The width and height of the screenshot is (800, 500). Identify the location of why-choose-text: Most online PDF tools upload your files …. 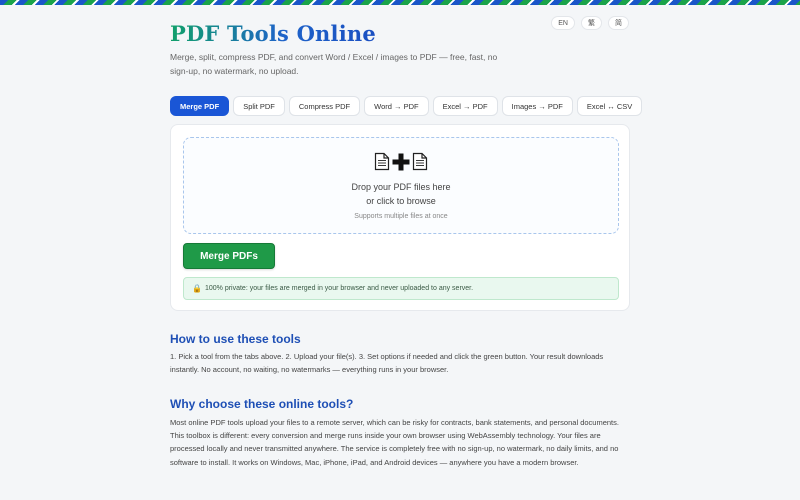
(394, 442).